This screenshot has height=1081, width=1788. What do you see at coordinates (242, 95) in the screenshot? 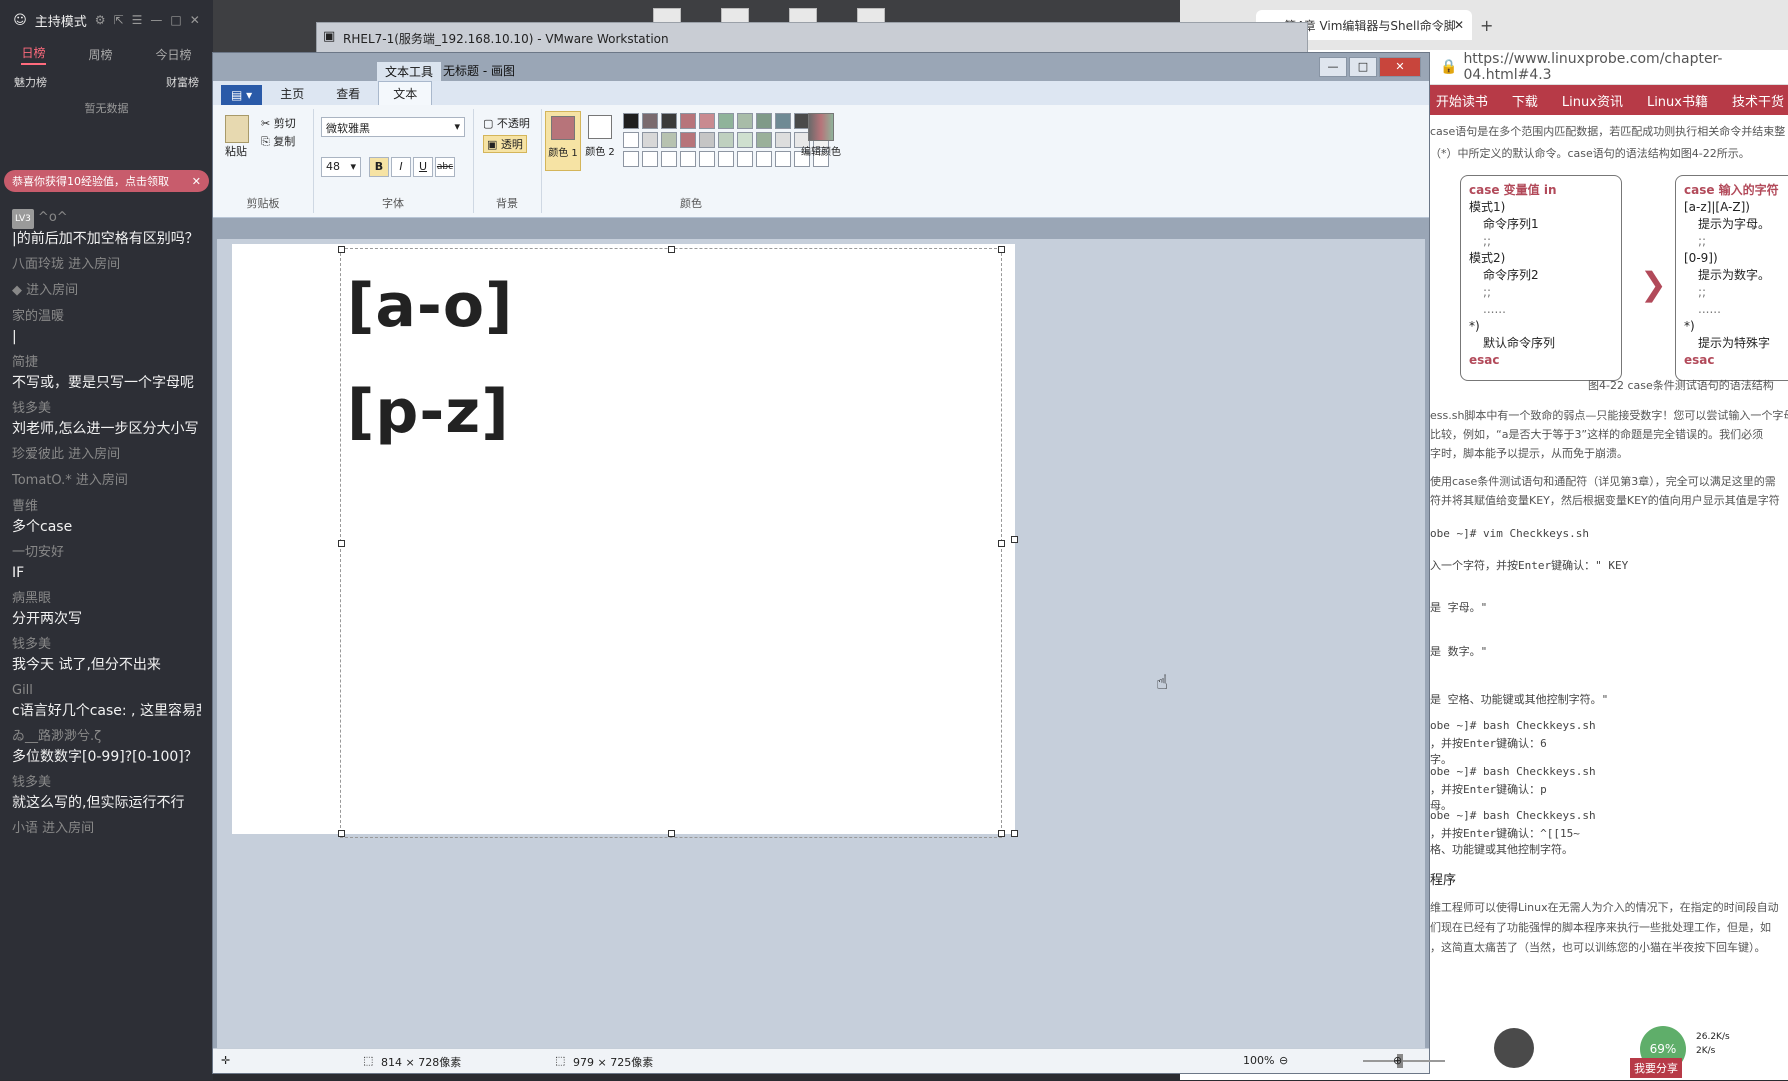
I see `file-menu-button: ▤ ▾` at bounding box center [242, 95].